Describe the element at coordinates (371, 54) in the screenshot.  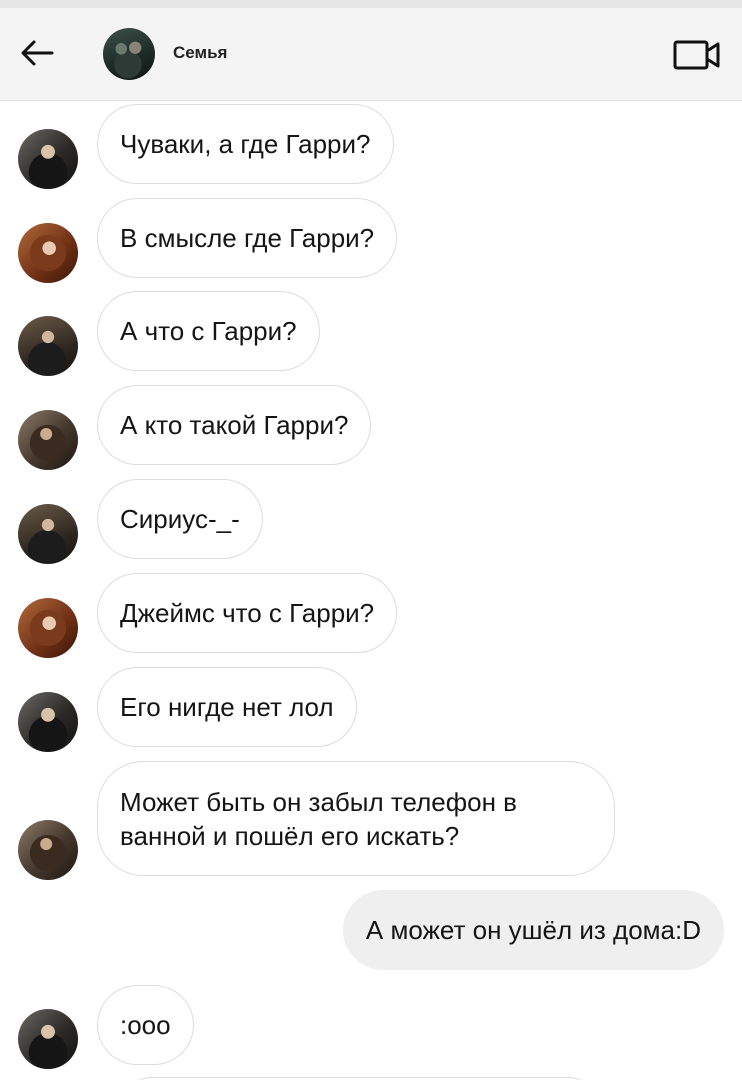
I see `chat-header: Семья` at that location.